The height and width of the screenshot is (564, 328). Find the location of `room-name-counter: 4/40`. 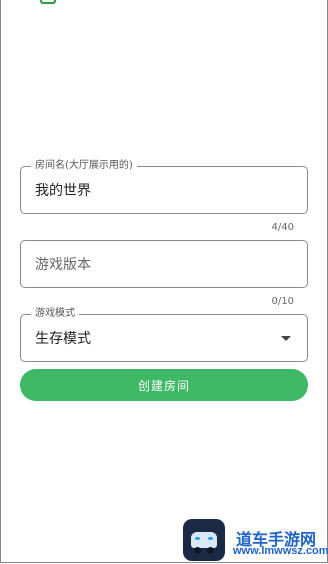

room-name-counter: 4/40 is located at coordinates (282, 227).